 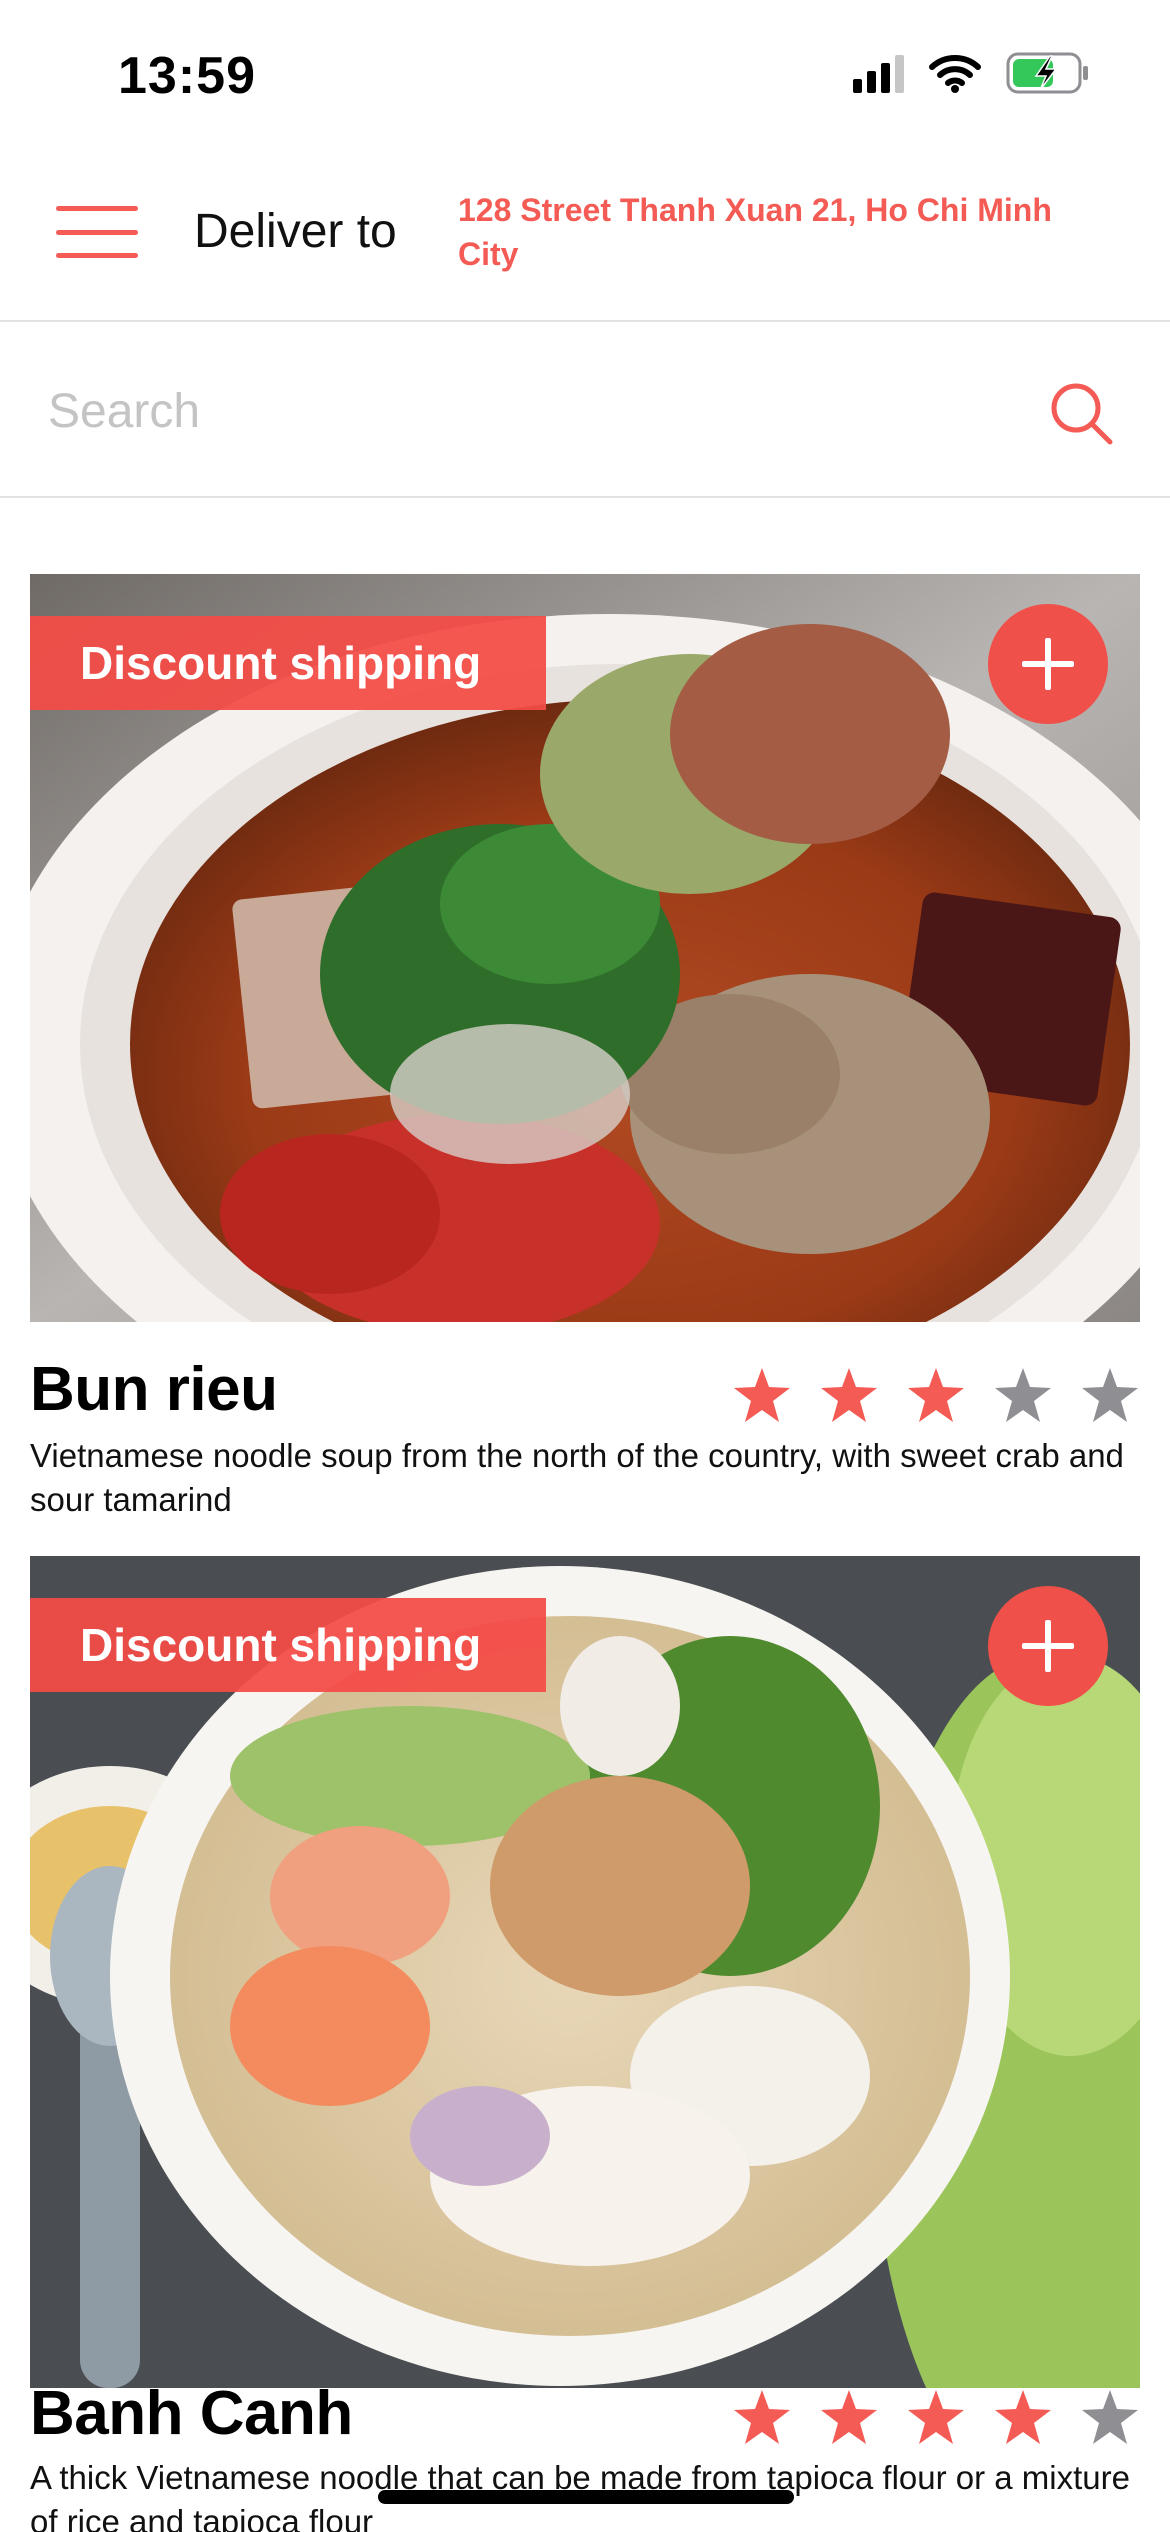 I want to click on status-time: 13:59, so click(x=187, y=76).